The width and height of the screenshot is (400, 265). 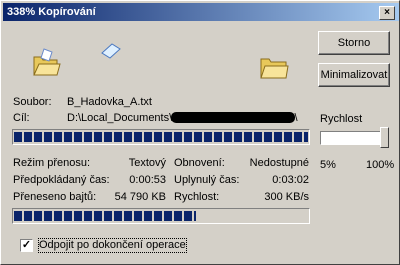 What do you see at coordinates (111, 51) in the screenshot?
I see `paper-icon` at bounding box center [111, 51].